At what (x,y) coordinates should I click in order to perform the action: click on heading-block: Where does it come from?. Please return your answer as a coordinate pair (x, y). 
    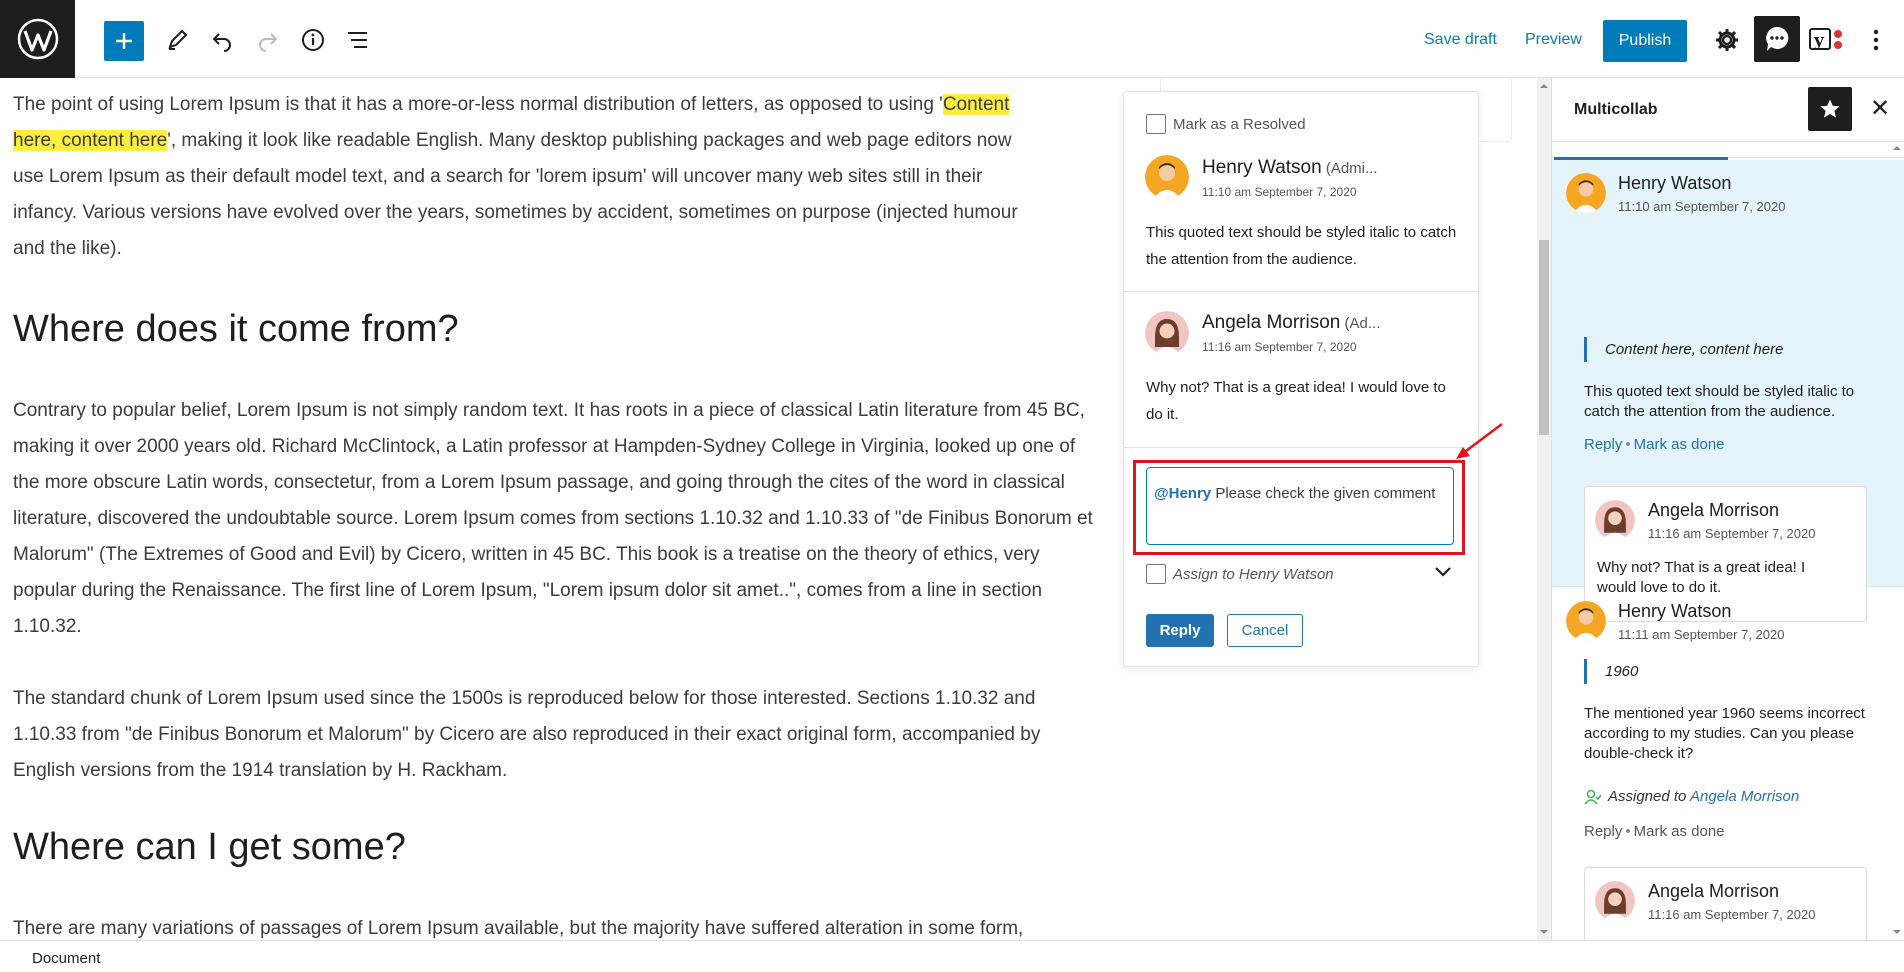
    Looking at the image, I should click on (236, 329).